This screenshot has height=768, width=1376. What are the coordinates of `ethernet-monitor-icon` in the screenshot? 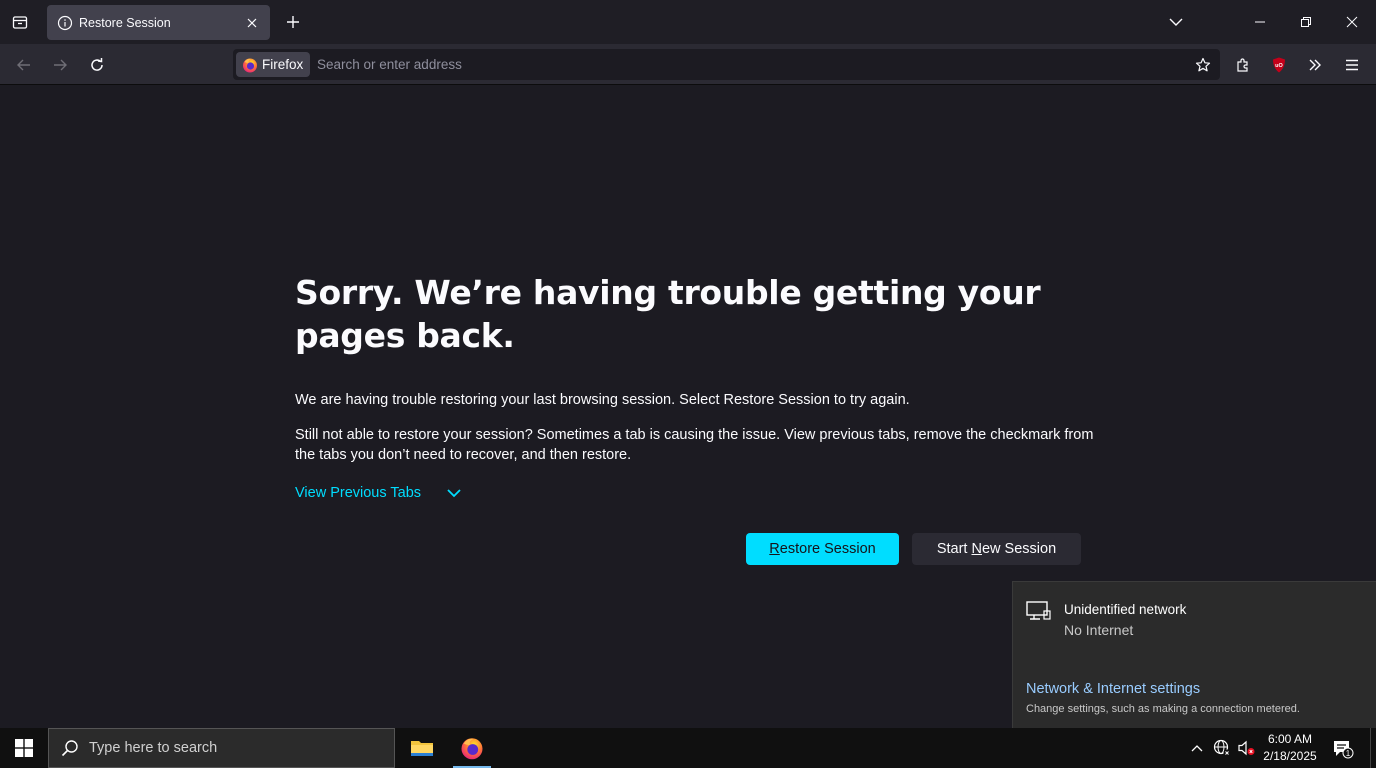 It's located at (1038, 610).